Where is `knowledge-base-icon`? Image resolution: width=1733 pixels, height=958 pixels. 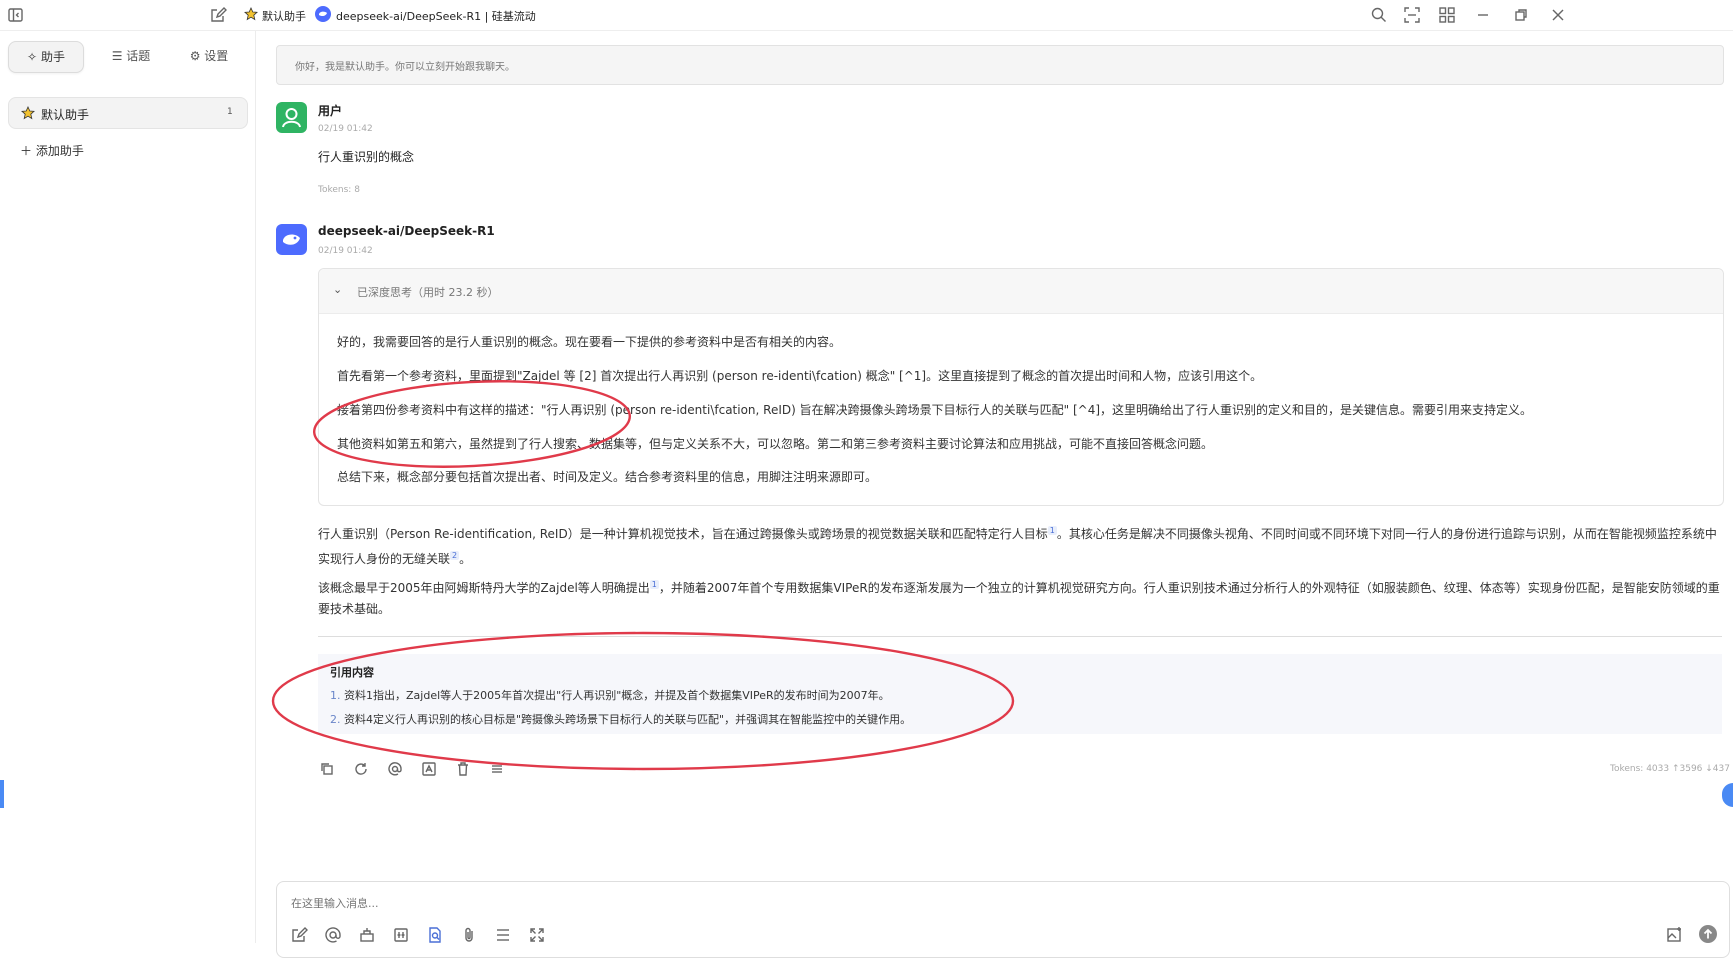
knowledge-base-icon is located at coordinates (367, 935).